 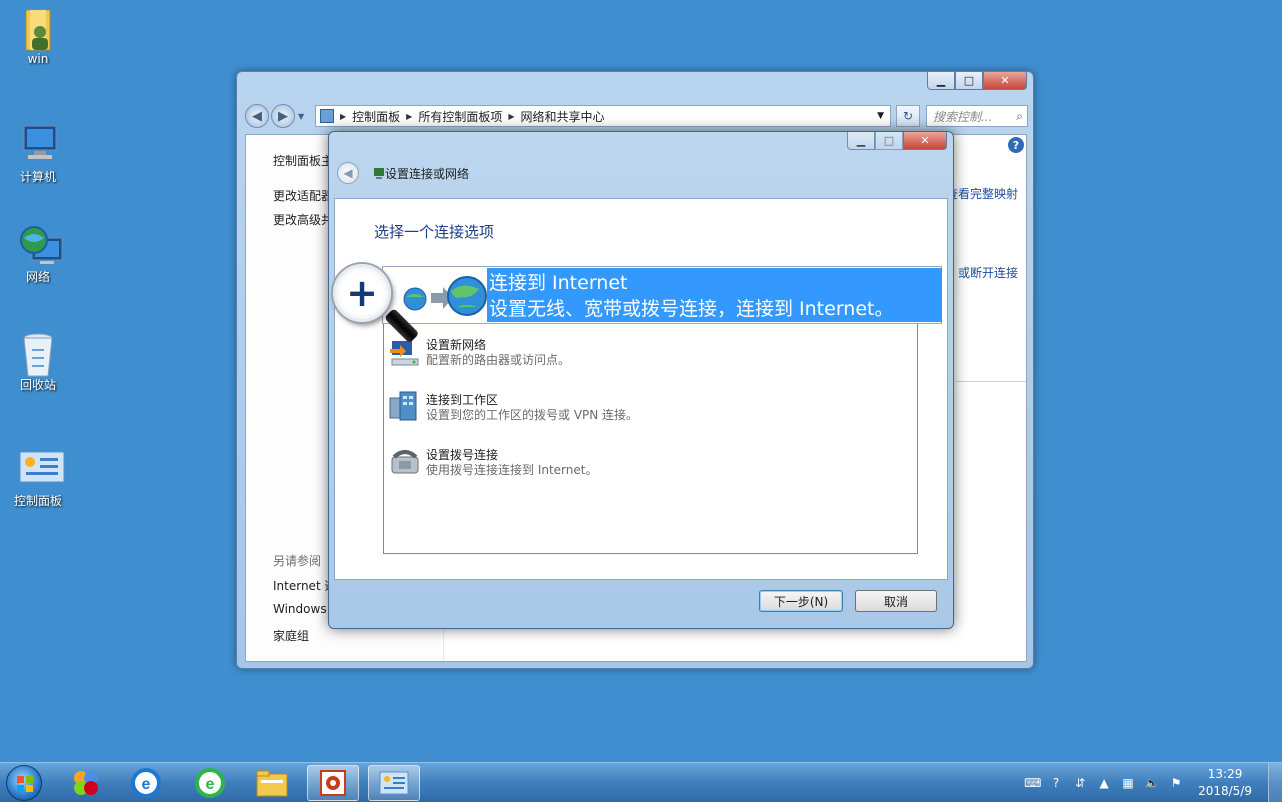 I want to click on address-bar: ▶ 控制面板 ▶ 所有控制面板项 ▶ 网络和共享中心 ▼, so click(x=603, y=116).